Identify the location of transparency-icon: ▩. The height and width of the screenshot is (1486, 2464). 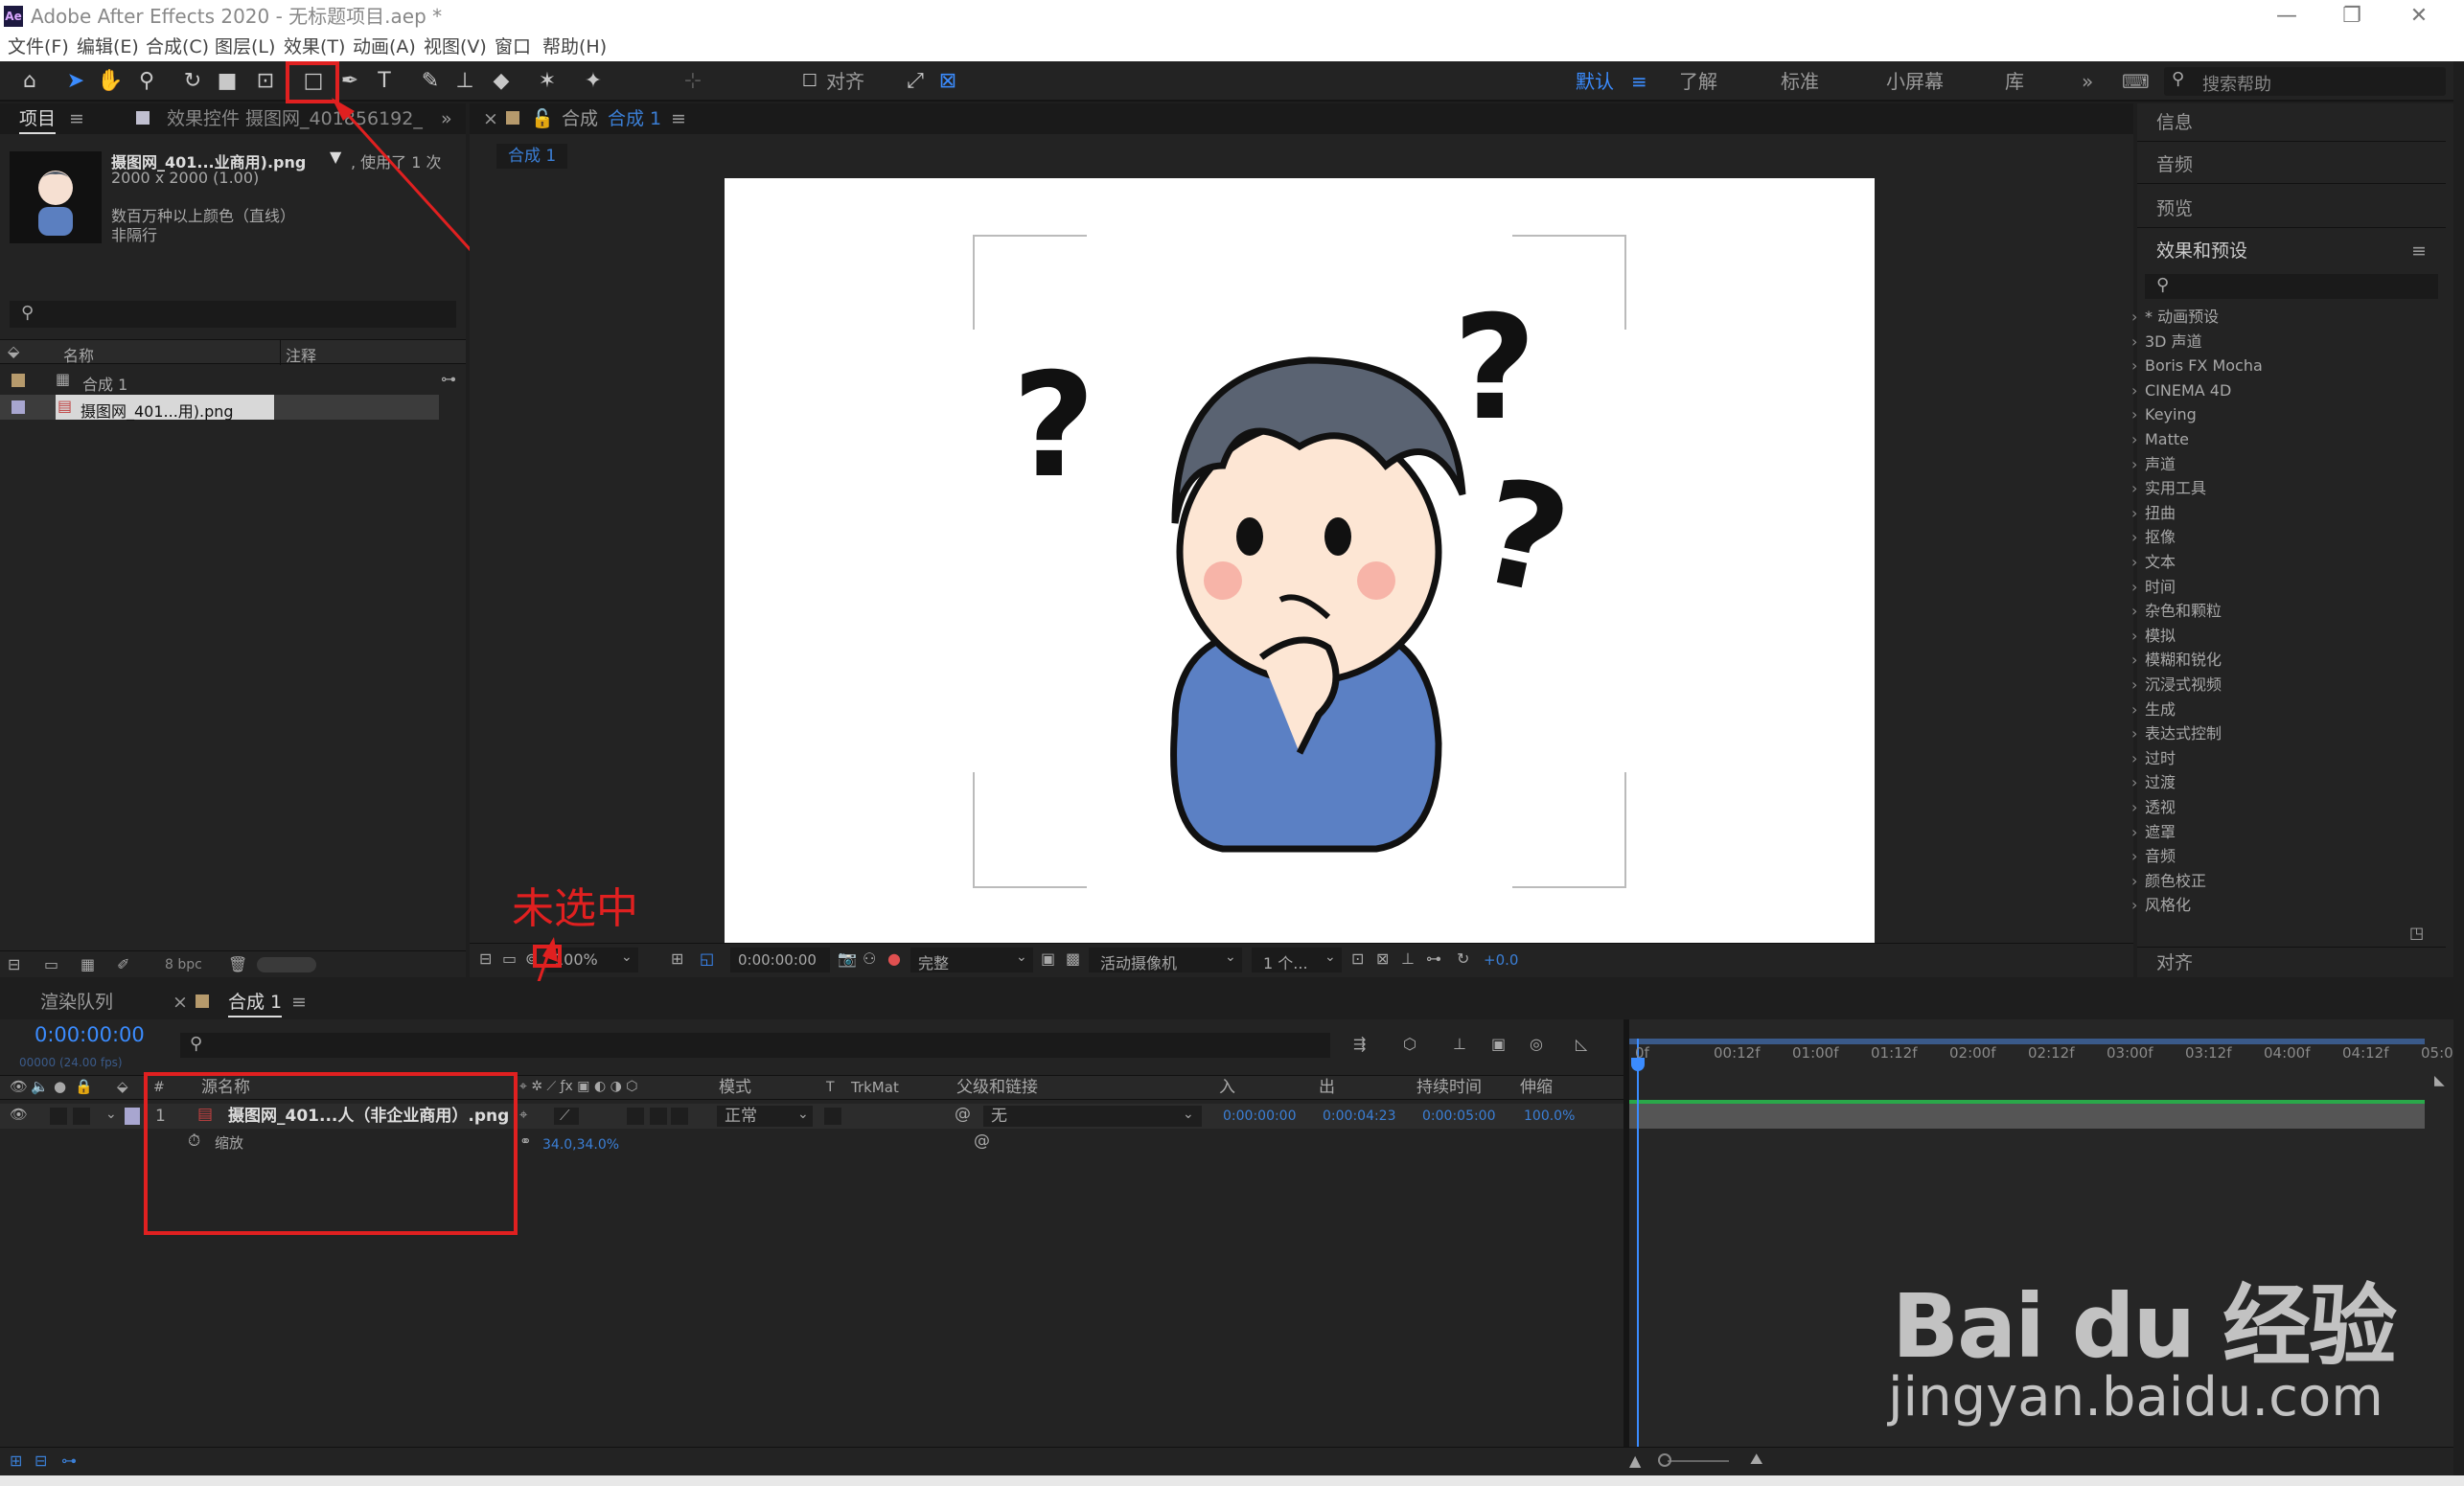
(1073, 958).